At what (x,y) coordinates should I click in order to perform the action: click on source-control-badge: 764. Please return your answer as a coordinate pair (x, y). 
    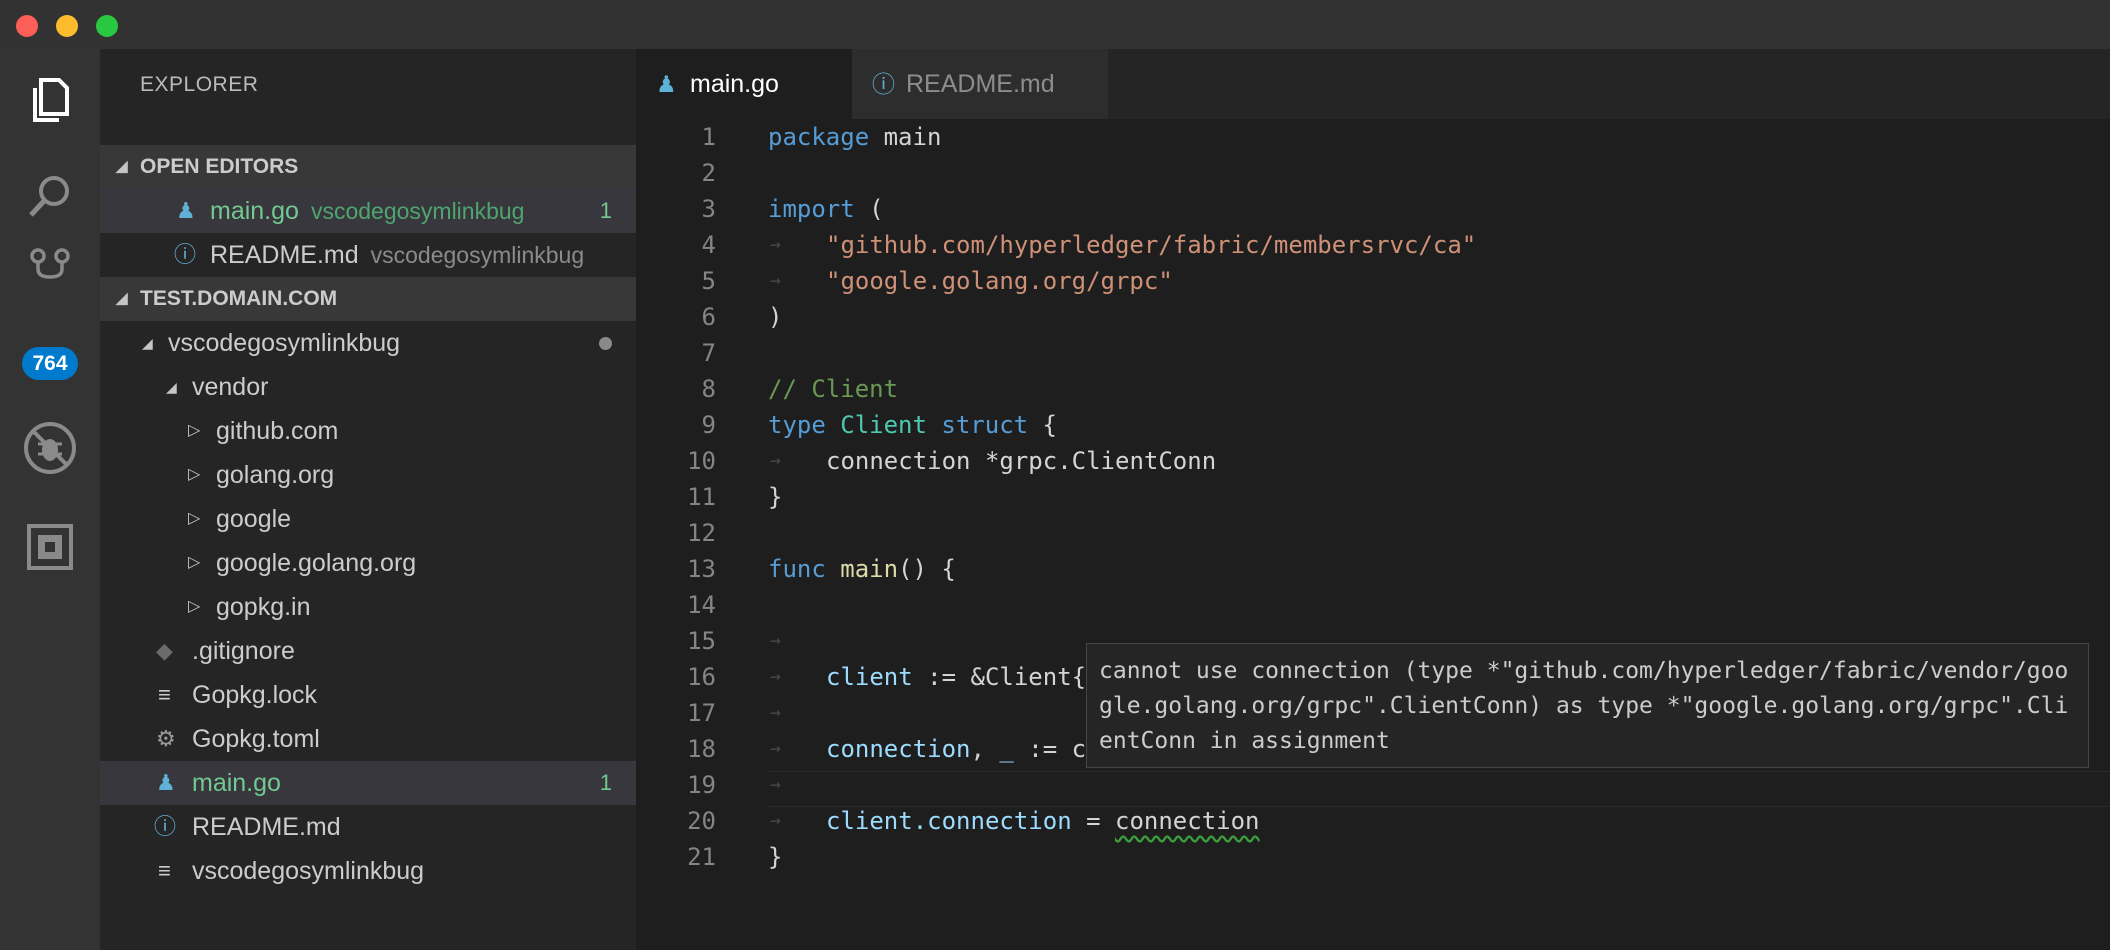
    Looking at the image, I should click on (50, 363).